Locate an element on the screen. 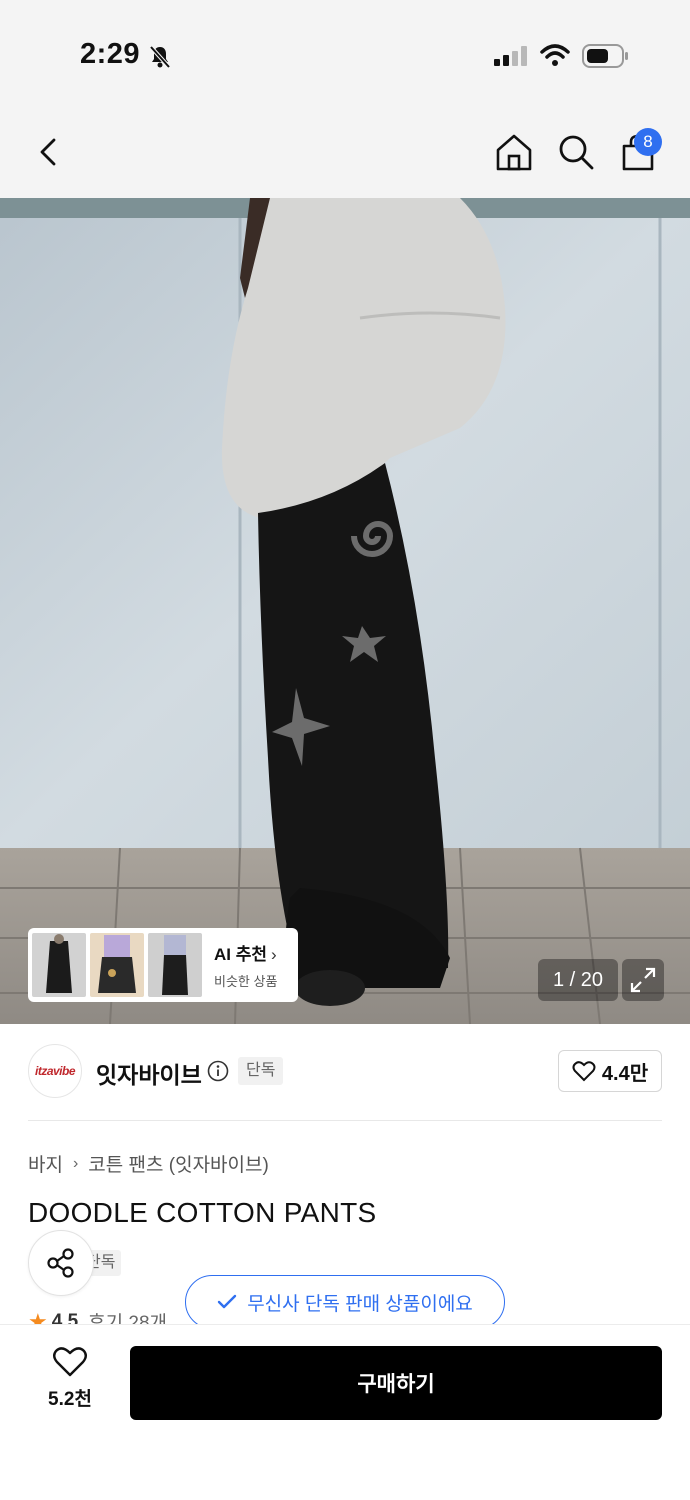  home-icon is located at coordinates (514, 152).